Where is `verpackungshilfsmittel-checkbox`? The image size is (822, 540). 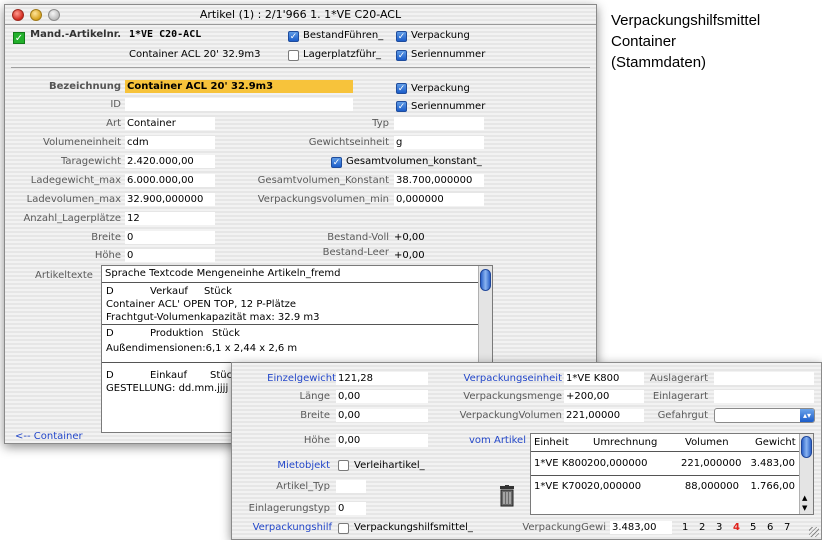
verpackungshilfsmittel-checkbox is located at coordinates (343, 528).